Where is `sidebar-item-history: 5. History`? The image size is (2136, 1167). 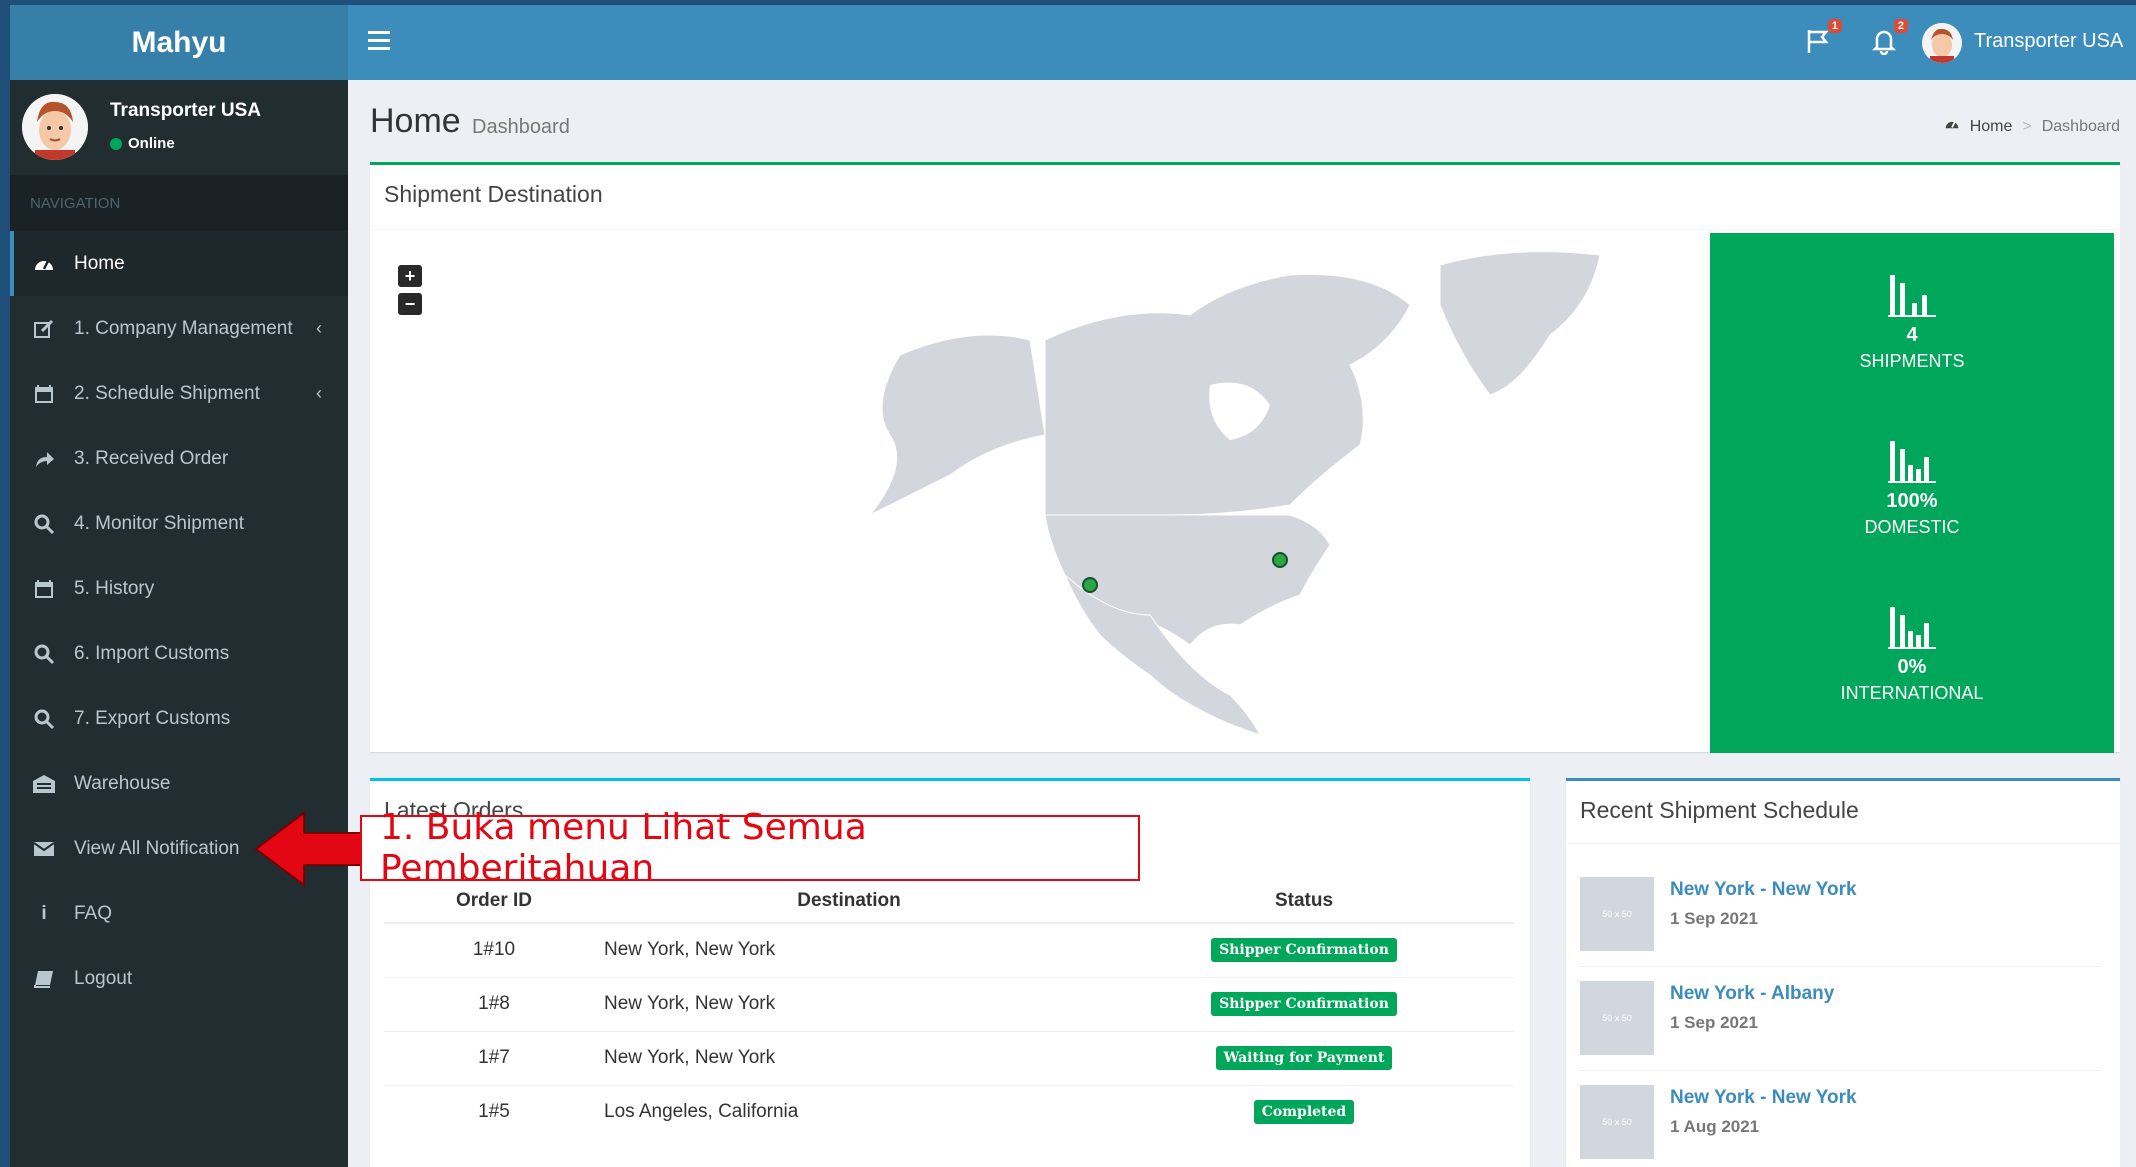 sidebar-item-history: 5. History is located at coordinates (179, 588).